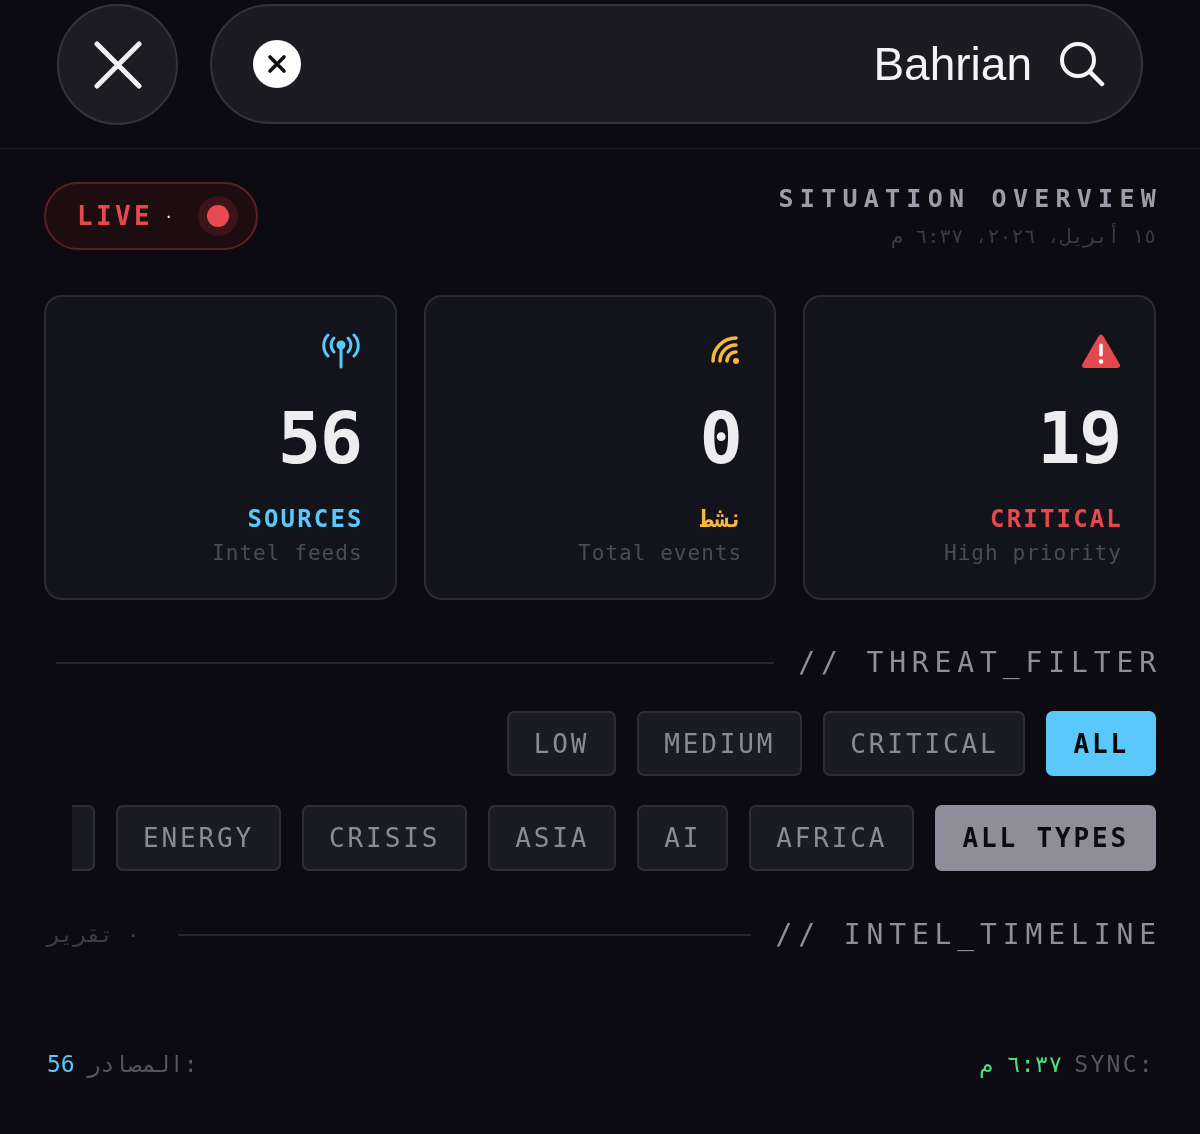  What do you see at coordinates (552, 838) in the screenshot?
I see `filter-chip: ASIA` at bounding box center [552, 838].